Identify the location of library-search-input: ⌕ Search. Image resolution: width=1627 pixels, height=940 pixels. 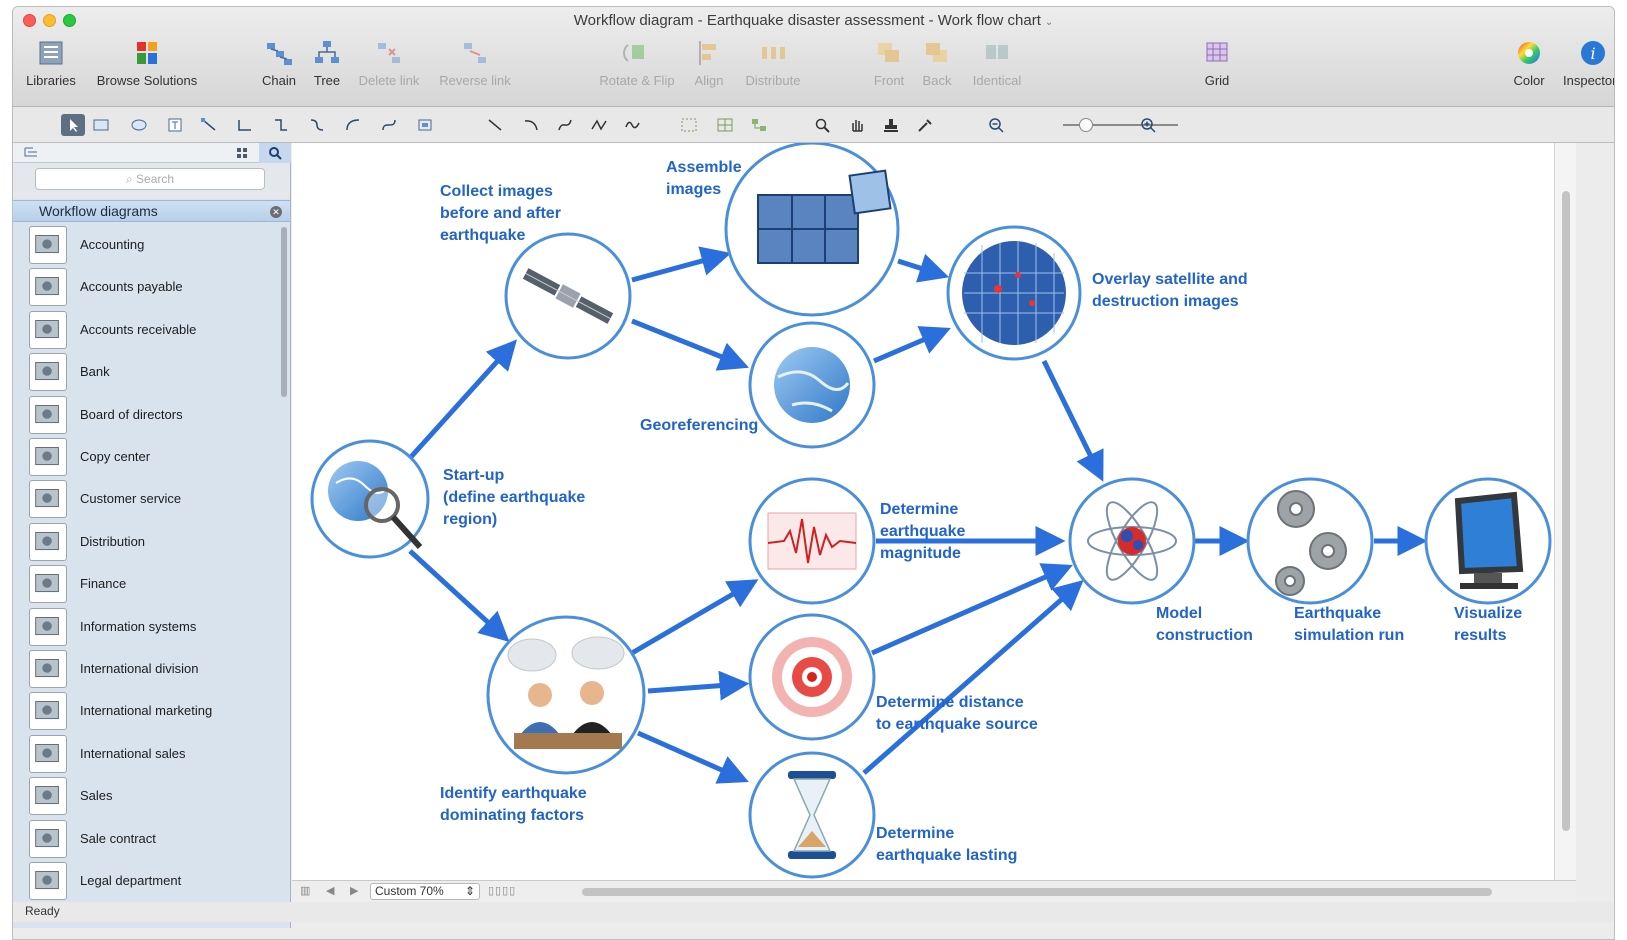
(150, 179).